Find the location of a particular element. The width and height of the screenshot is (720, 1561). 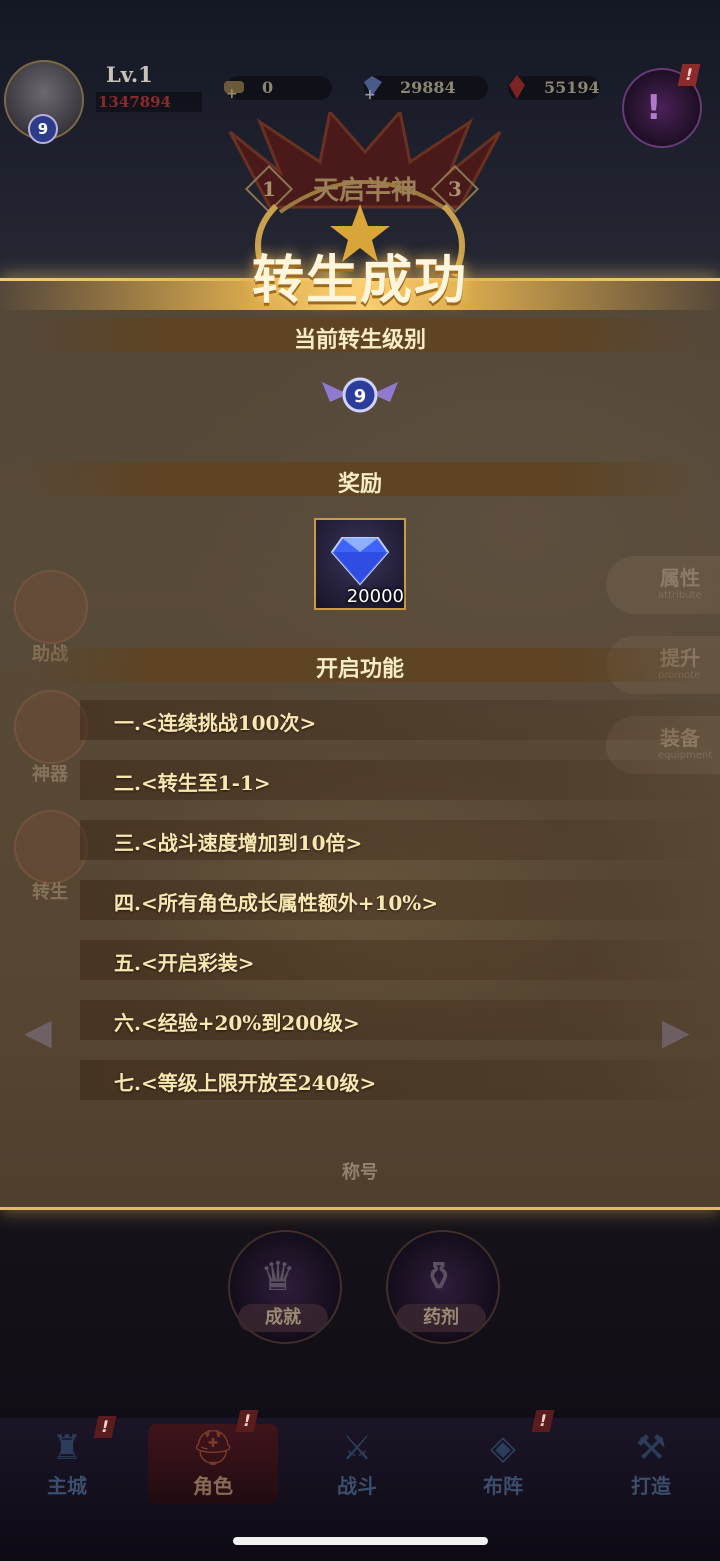

crystal-icon: + is located at coordinates (373, 89).